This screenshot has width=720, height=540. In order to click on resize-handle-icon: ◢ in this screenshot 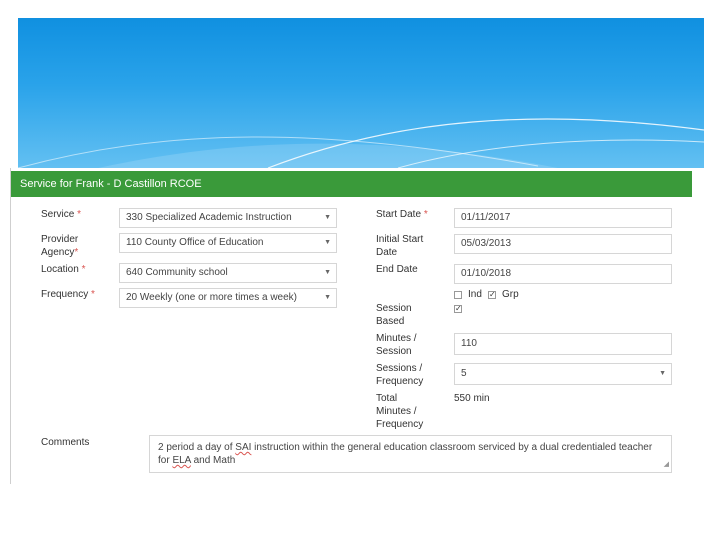, I will do `click(666, 464)`.